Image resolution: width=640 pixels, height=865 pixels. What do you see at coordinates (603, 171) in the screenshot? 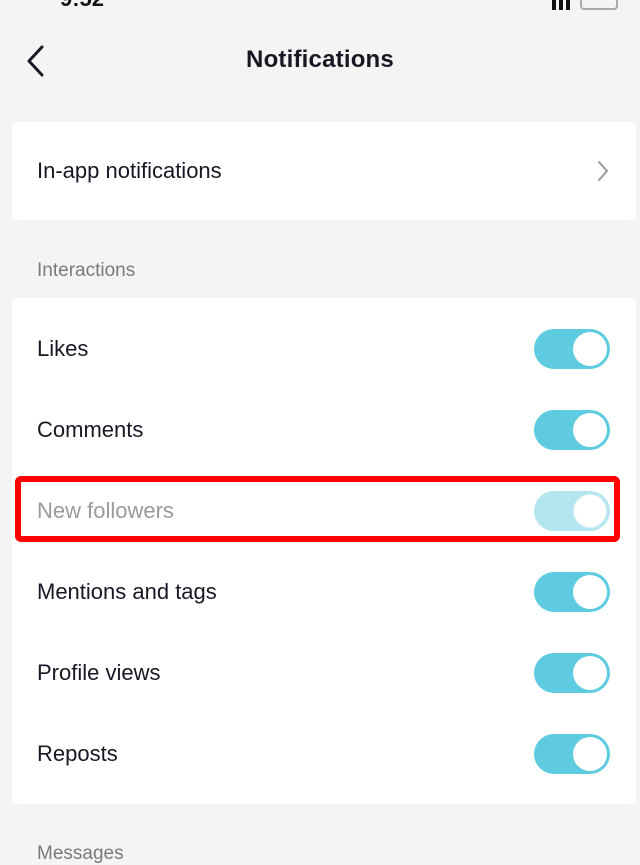
I see `chevron-right-icon` at bounding box center [603, 171].